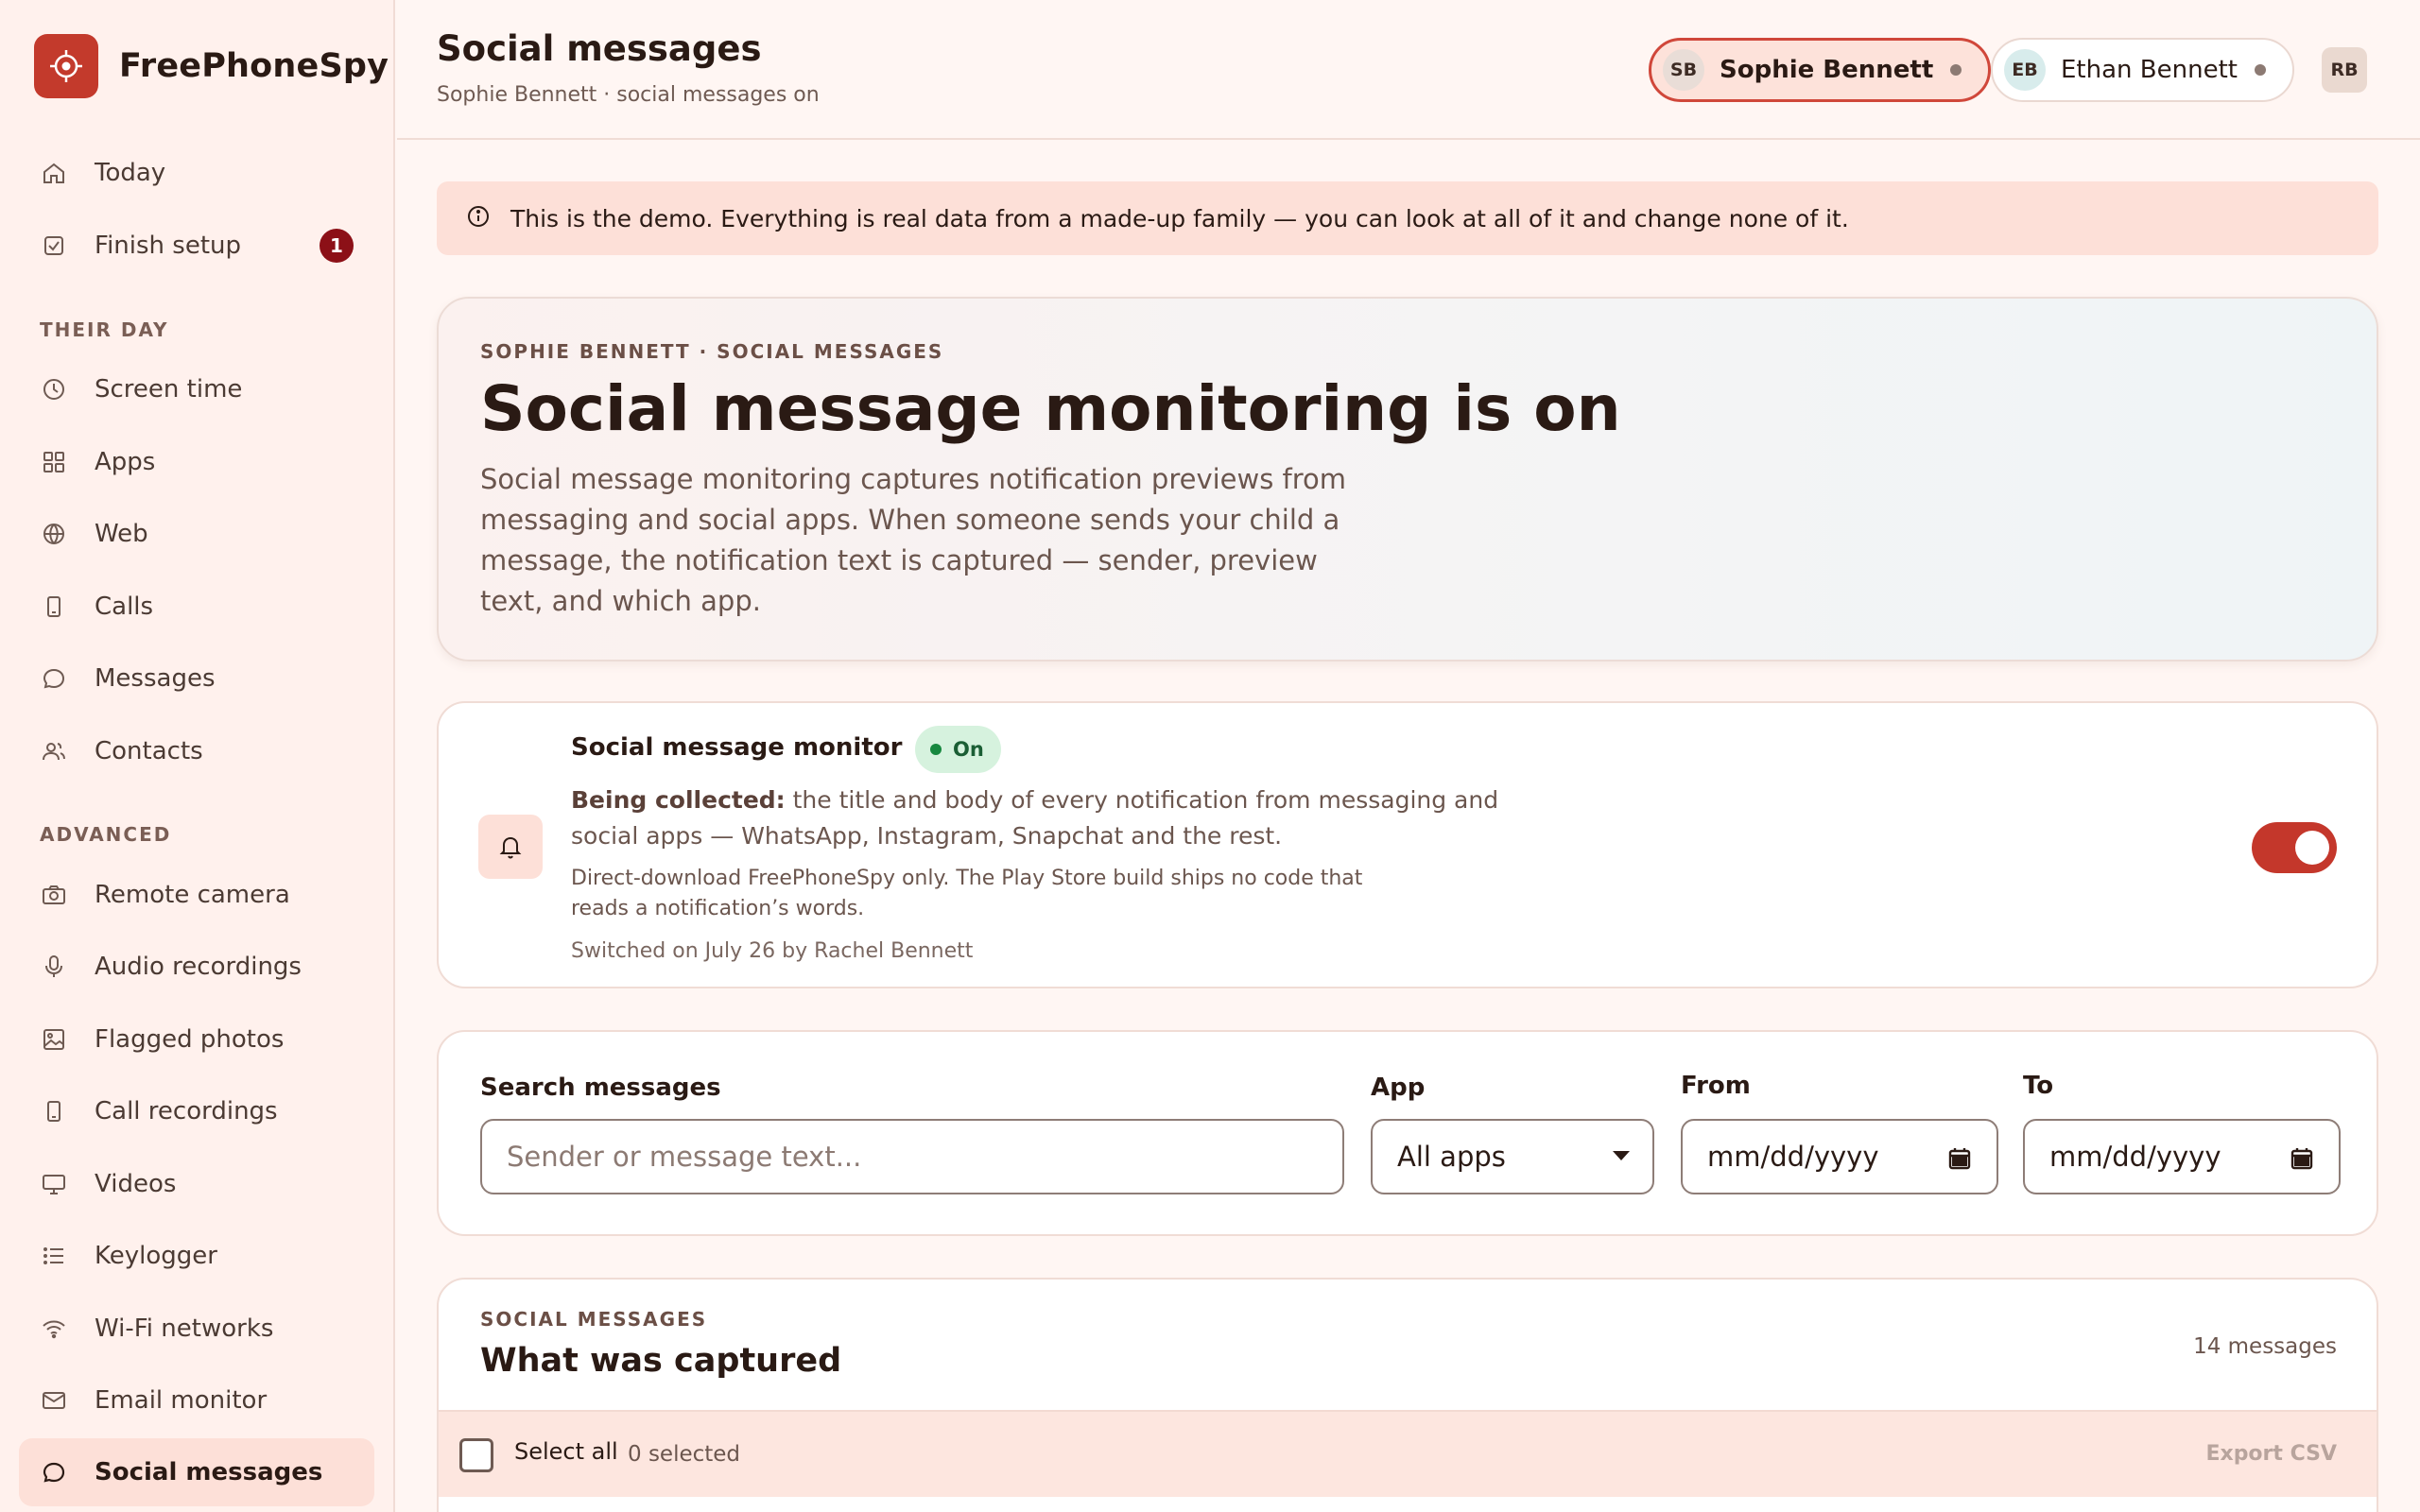  I want to click on from-label: From, so click(1716, 1086).